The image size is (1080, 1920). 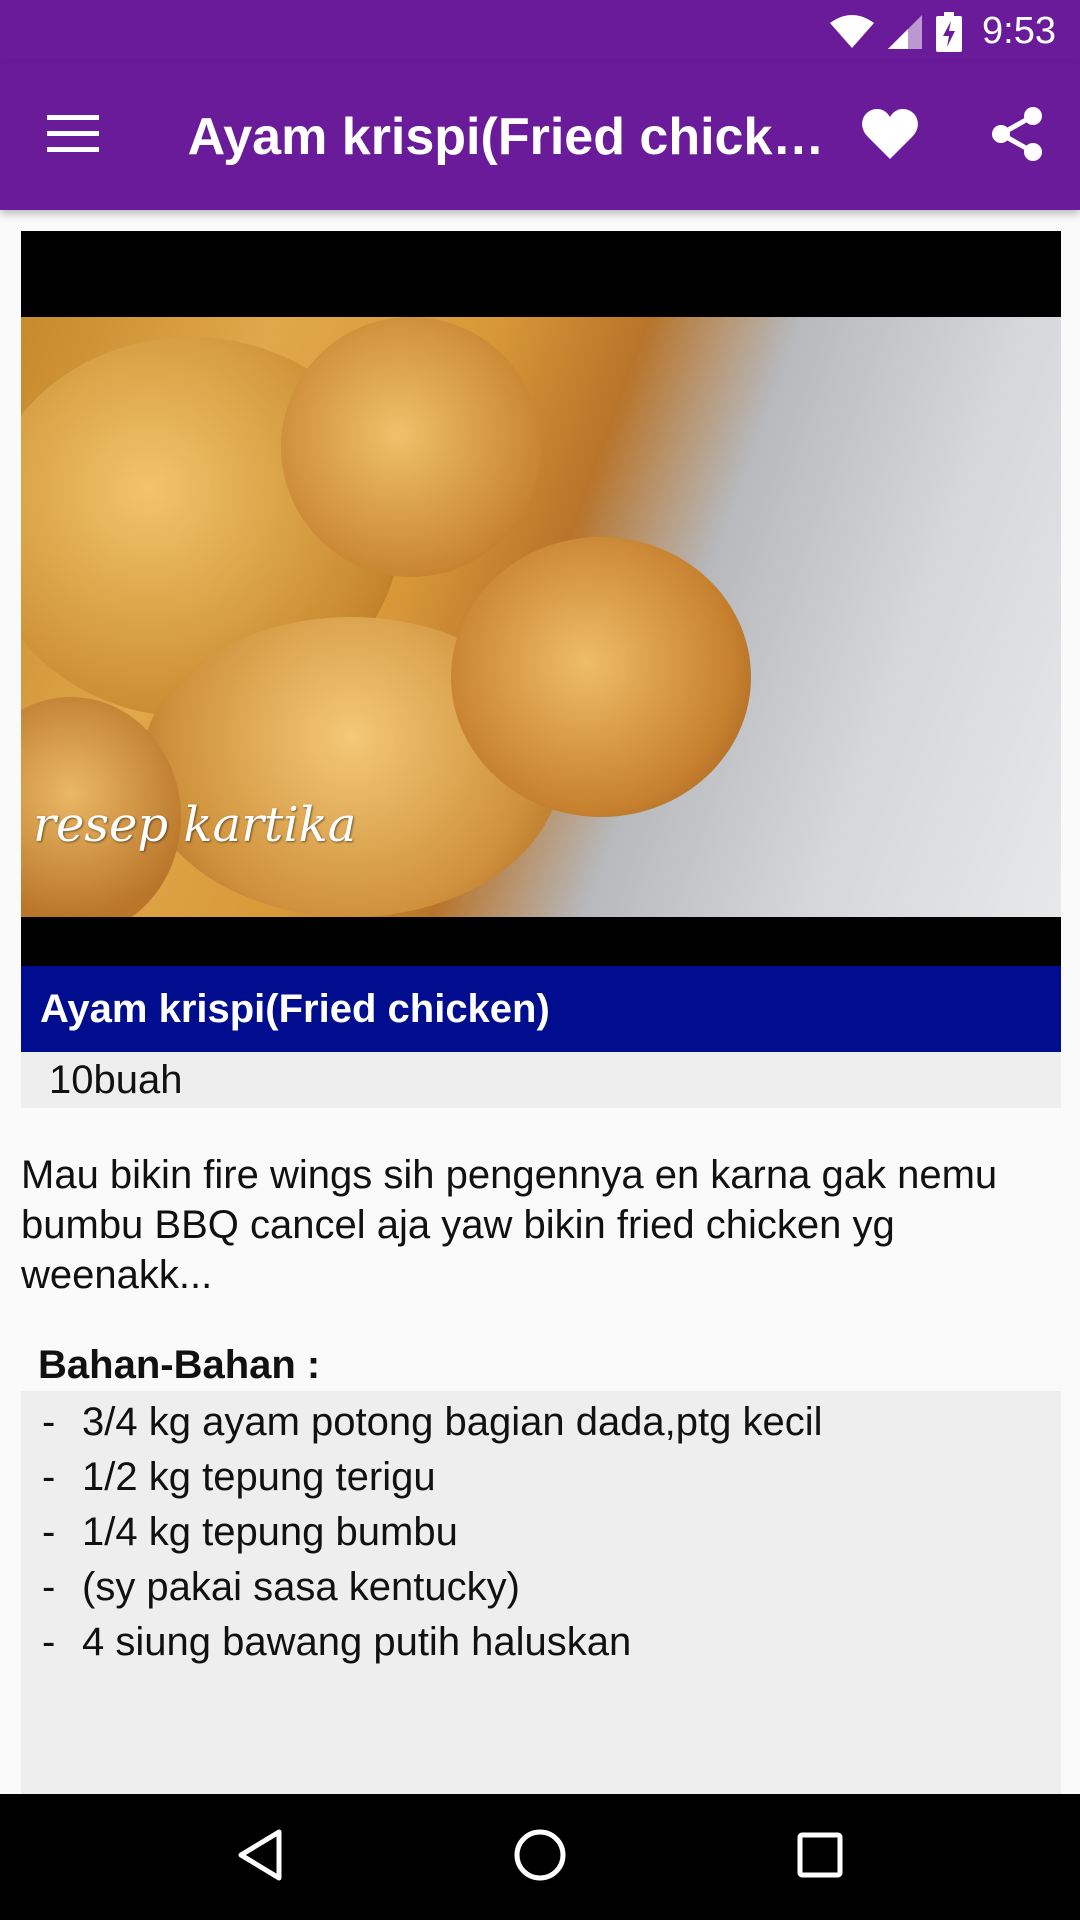 I want to click on ingredient-item: - 1/4 kg tepung bumbu, so click(x=541, y=1532).